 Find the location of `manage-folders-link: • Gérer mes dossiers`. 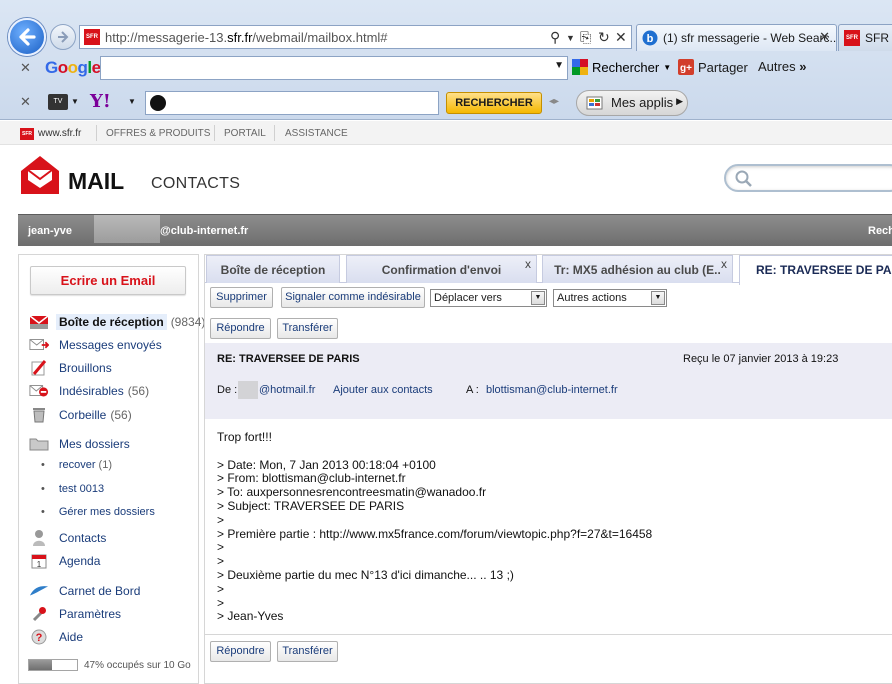

manage-folders-link: • Gérer mes dossiers is located at coordinates (98, 512).